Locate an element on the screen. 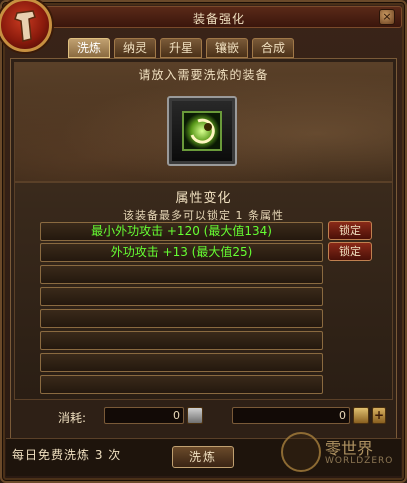 The image size is (407, 483). tab-bar: 洗炼 纳灵 升星 镶嵌 合成 is located at coordinates (181, 48).